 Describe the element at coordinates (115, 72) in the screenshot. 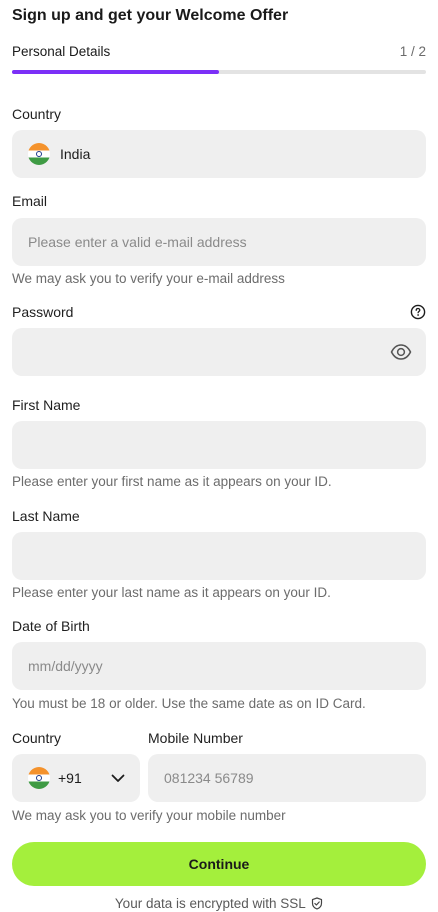

I see `progress-bar-fill` at that location.